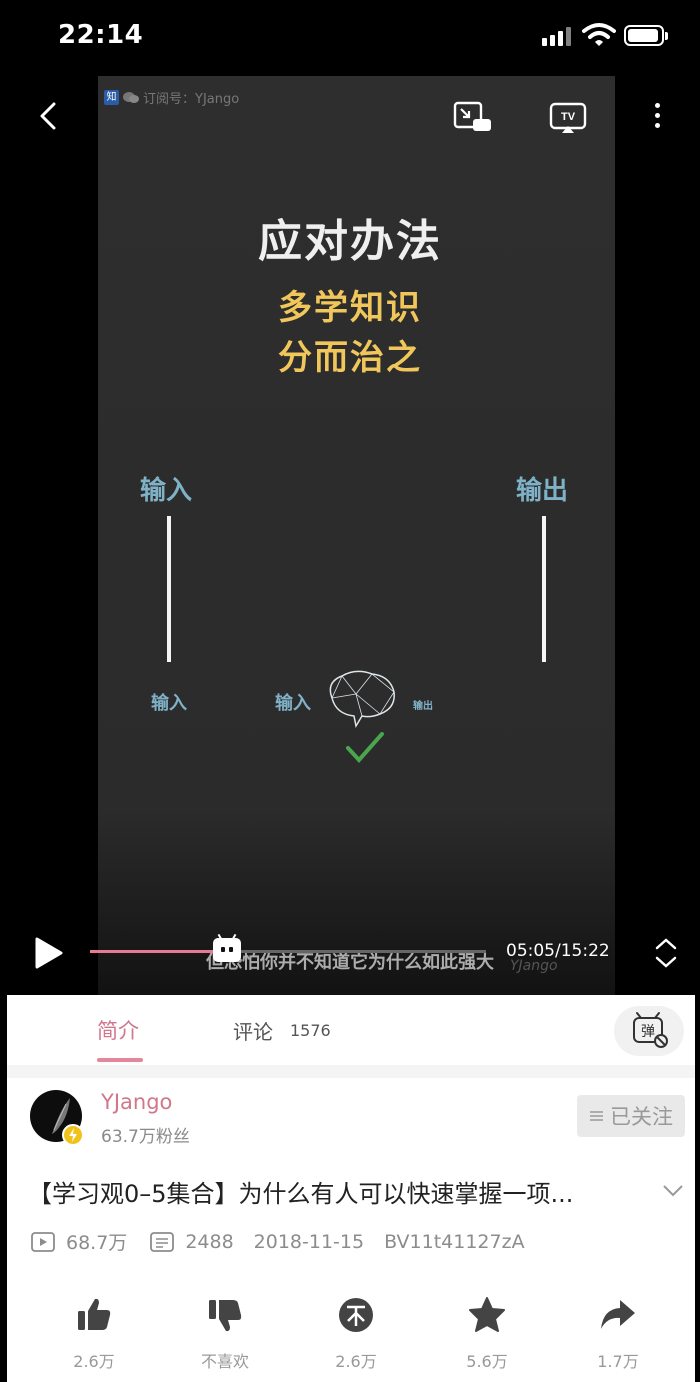  I want to click on video-meta: 68.7万 2488 2018-11-15 BV11t41127zA, so click(277, 1241).